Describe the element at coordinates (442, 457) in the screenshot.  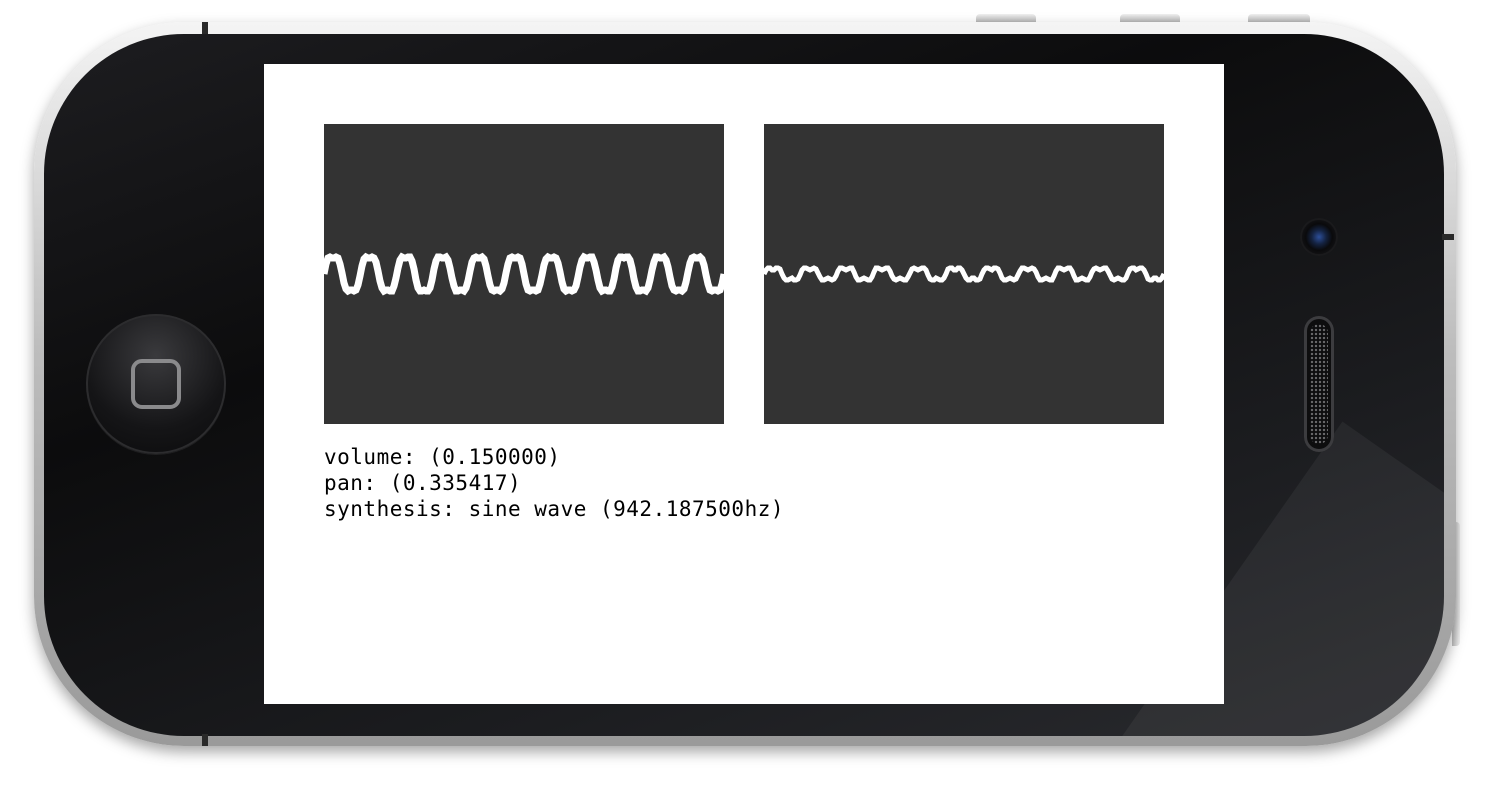
I see `volume-readout: volume: (0.150000)` at that location.